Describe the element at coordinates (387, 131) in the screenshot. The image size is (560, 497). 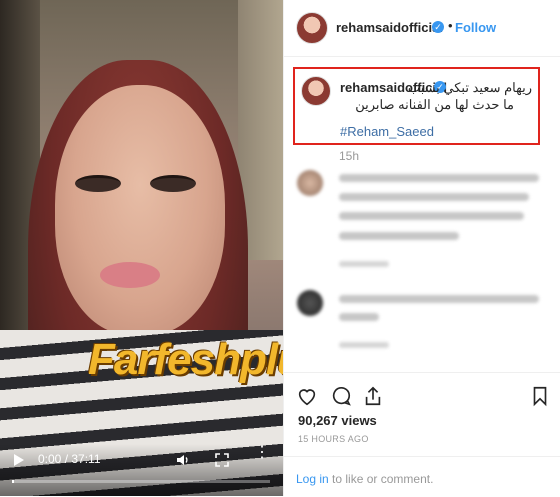
I see `caption-hashtag: #Reham_Saeed` at that location.